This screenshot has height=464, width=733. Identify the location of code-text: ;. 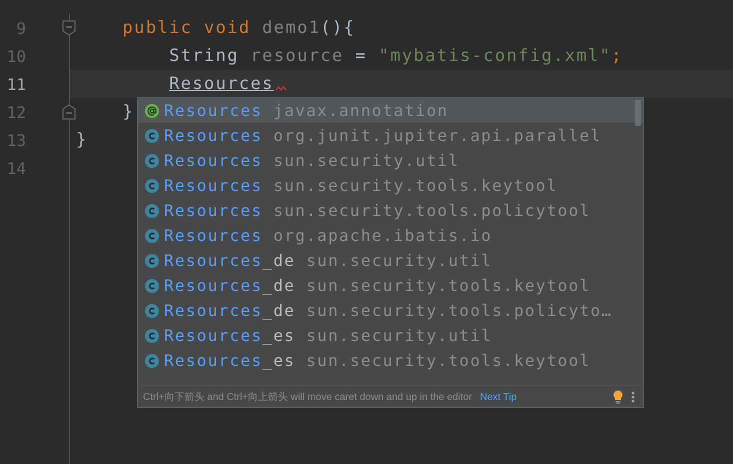
(617, 56).